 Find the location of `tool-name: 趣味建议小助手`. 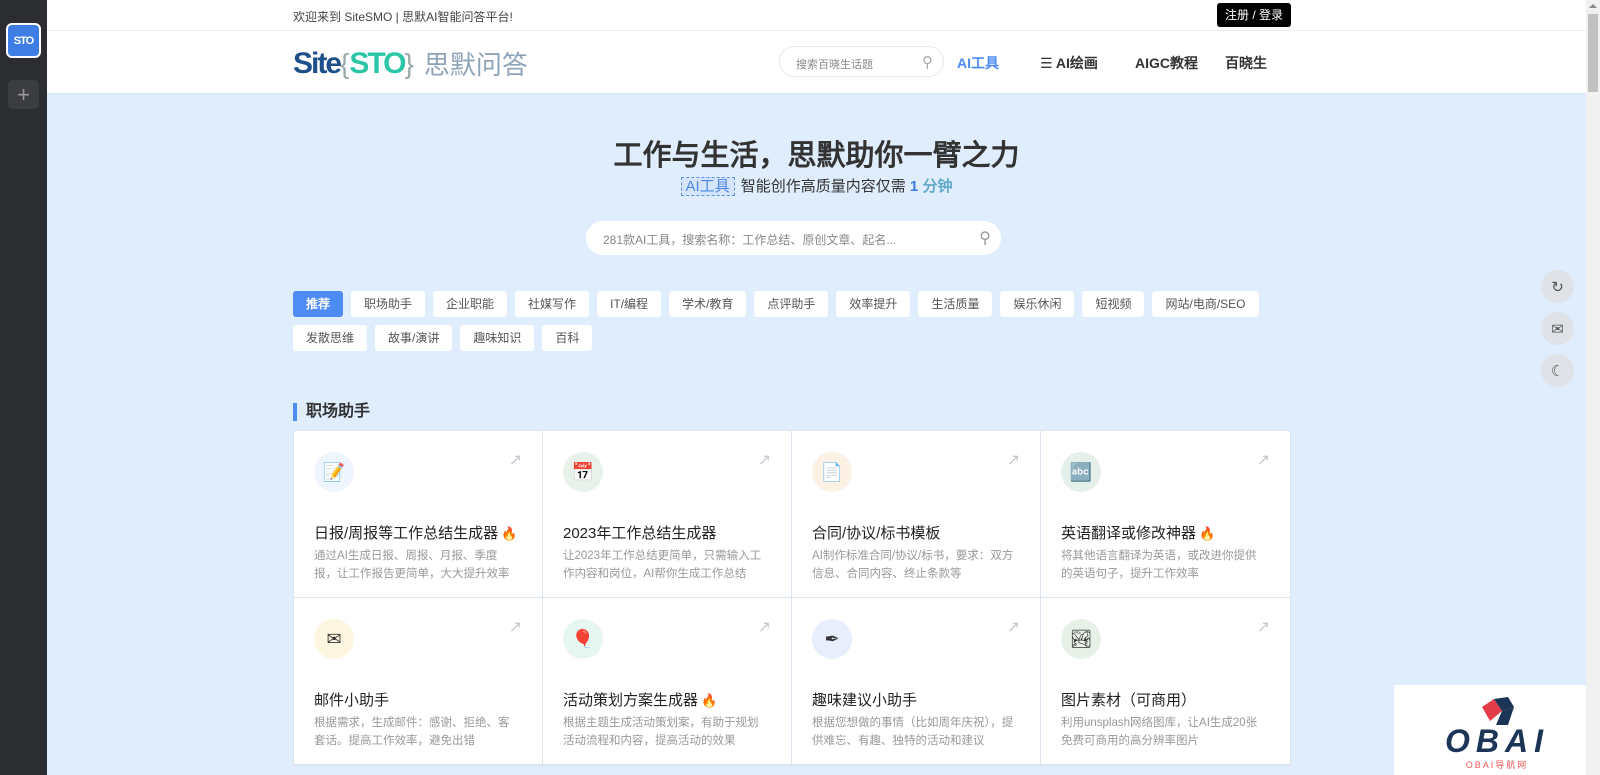

tool-name: 趣味建议小助手 is located at coordinates (864, 699).